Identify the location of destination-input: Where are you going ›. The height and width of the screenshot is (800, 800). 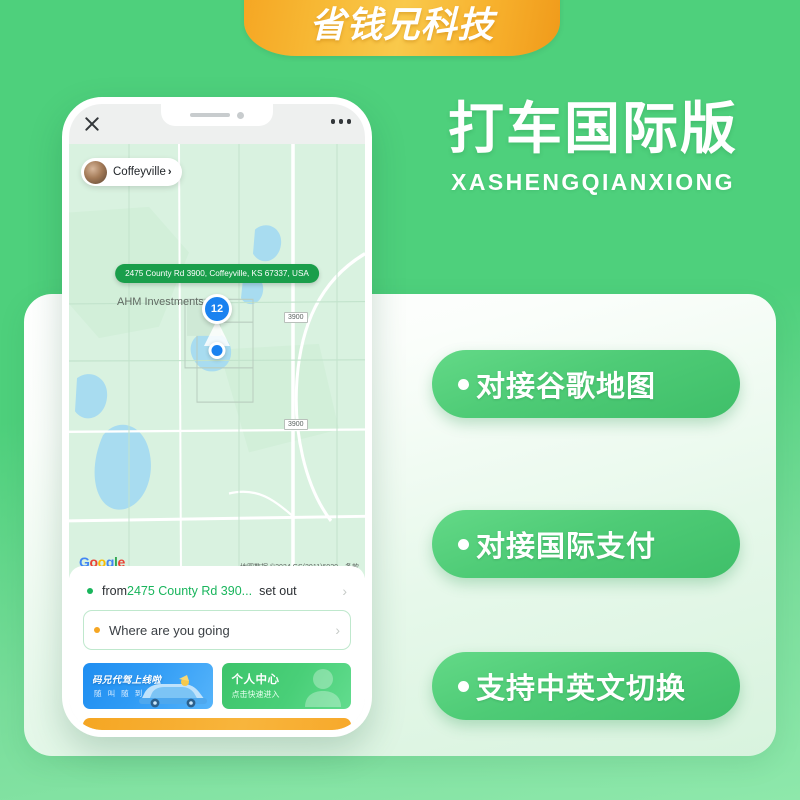
(217, 630).